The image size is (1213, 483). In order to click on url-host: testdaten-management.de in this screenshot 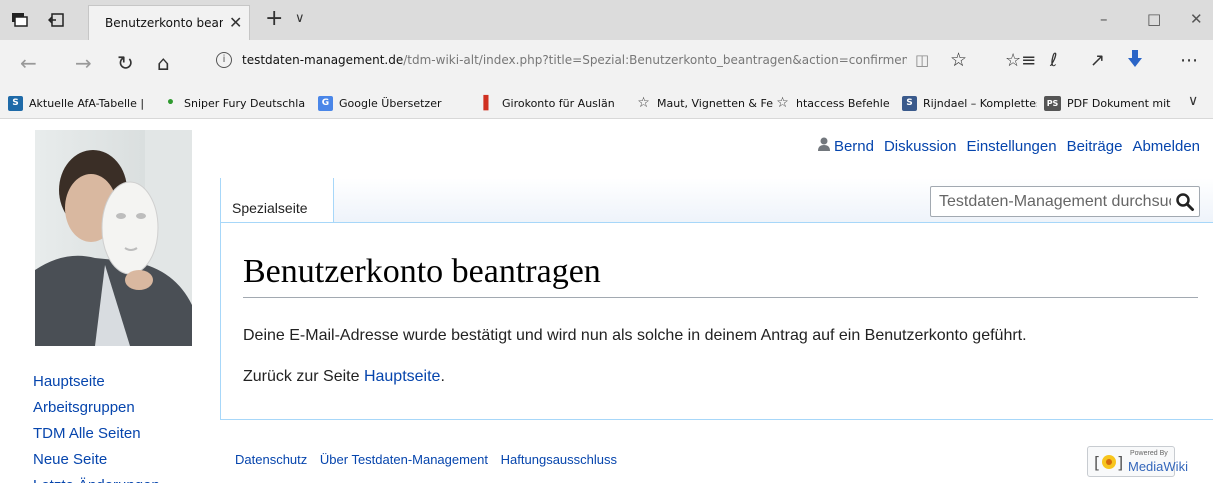, I will do `click(323, 60)`.